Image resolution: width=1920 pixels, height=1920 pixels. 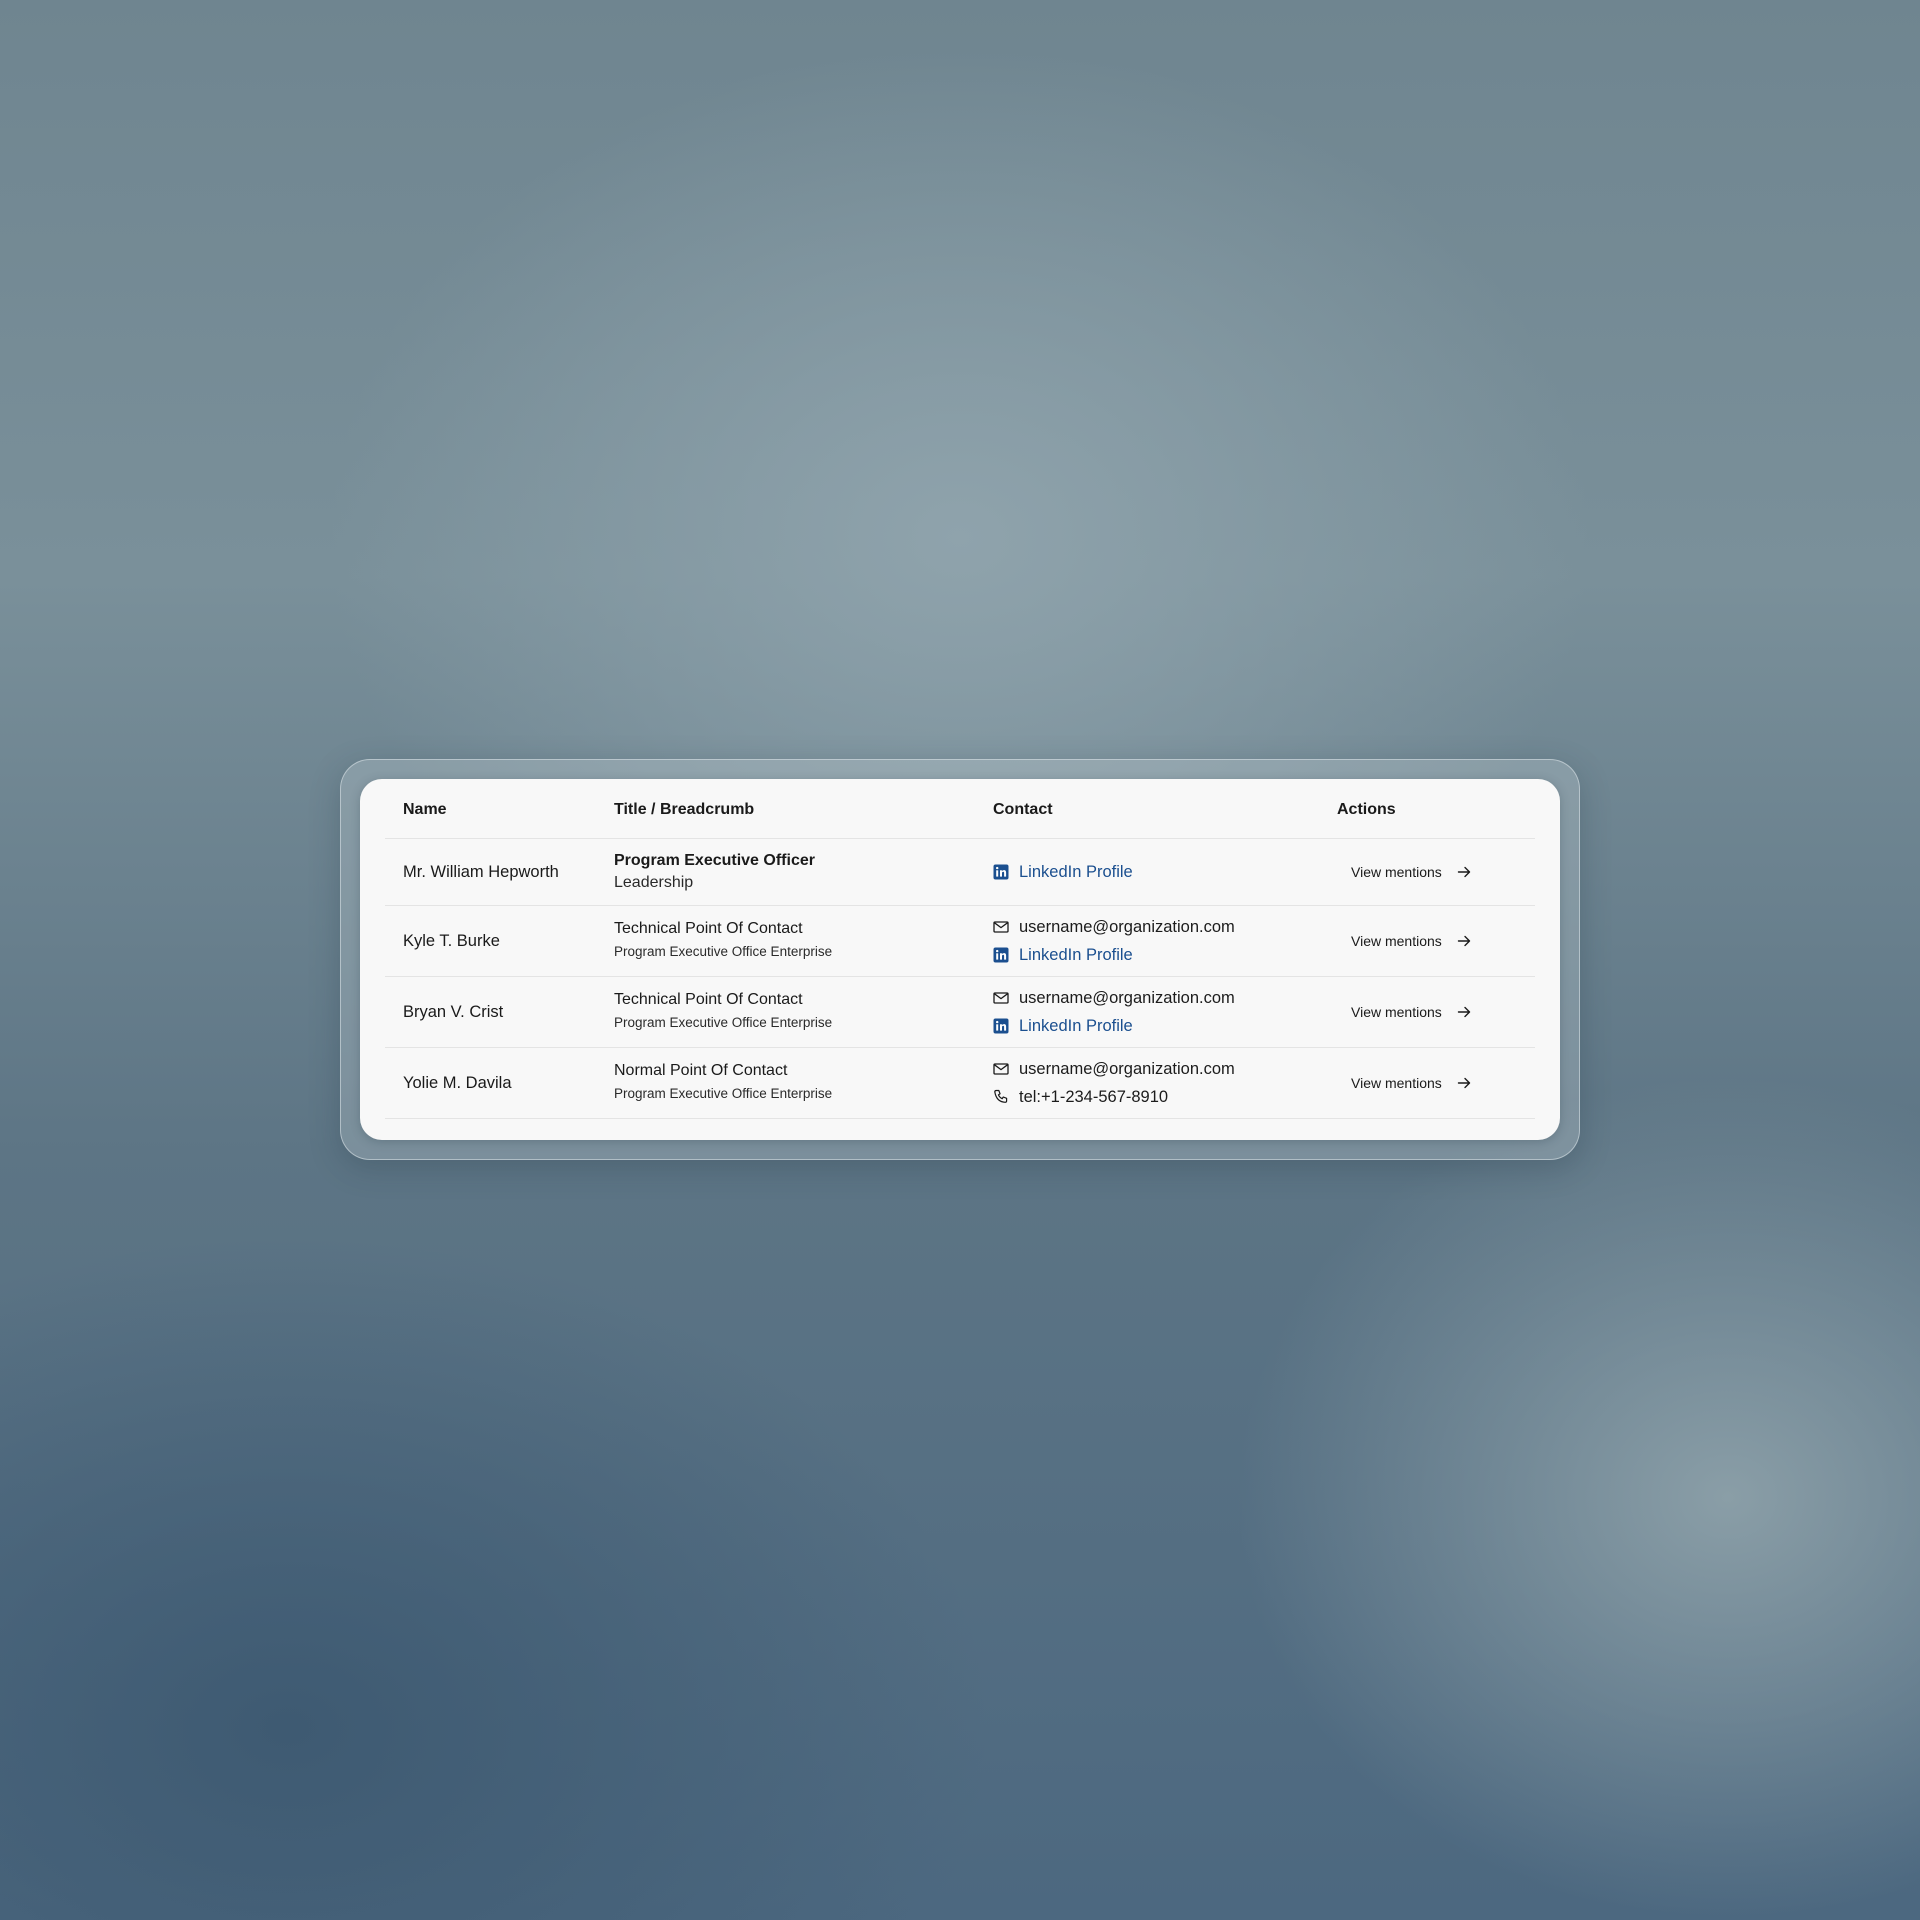 I want to click on contact-name: Kyle T. Burke, so click(x=451, y=940).